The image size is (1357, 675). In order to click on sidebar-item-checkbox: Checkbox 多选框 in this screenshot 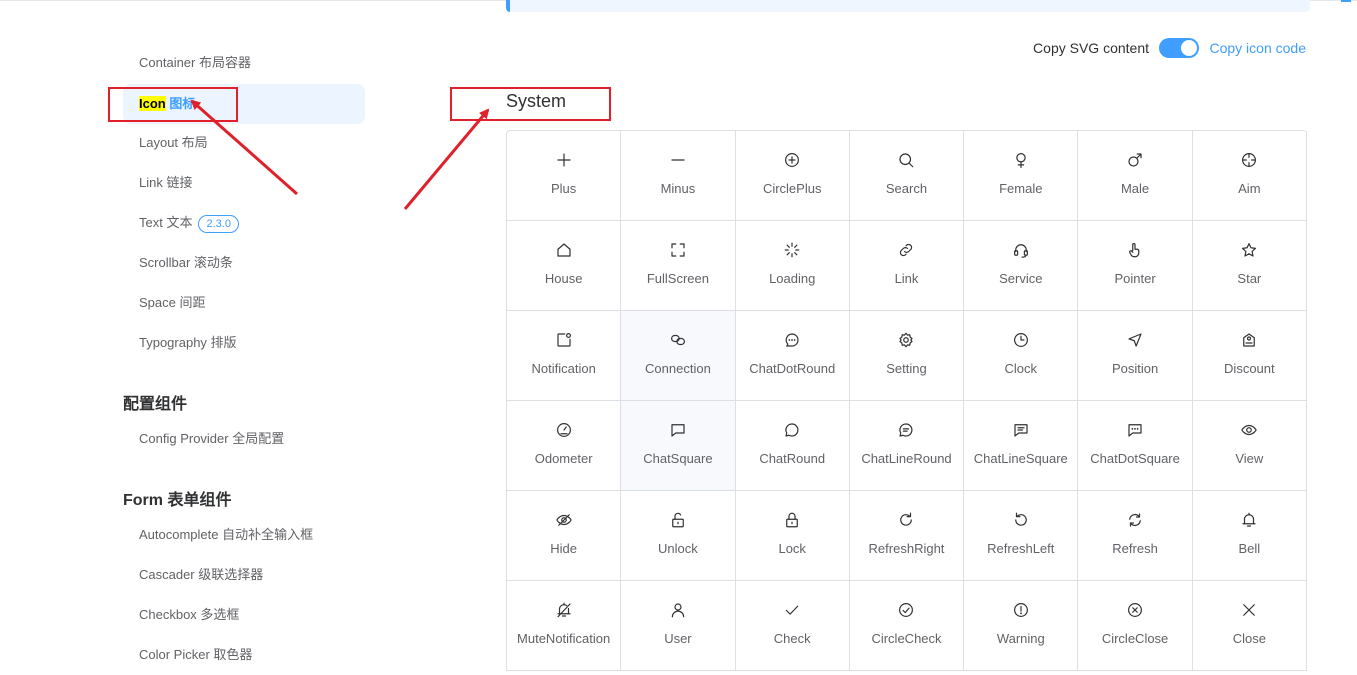, I will do `click(244, 615)`.